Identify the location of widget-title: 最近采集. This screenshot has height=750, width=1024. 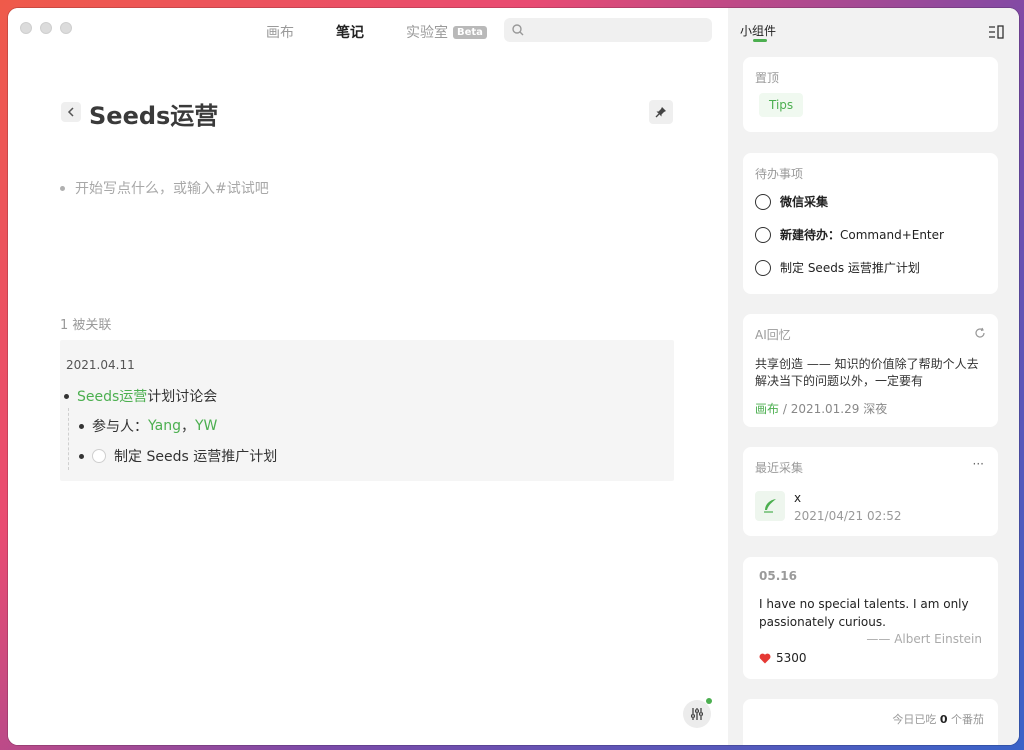
(779, 468).